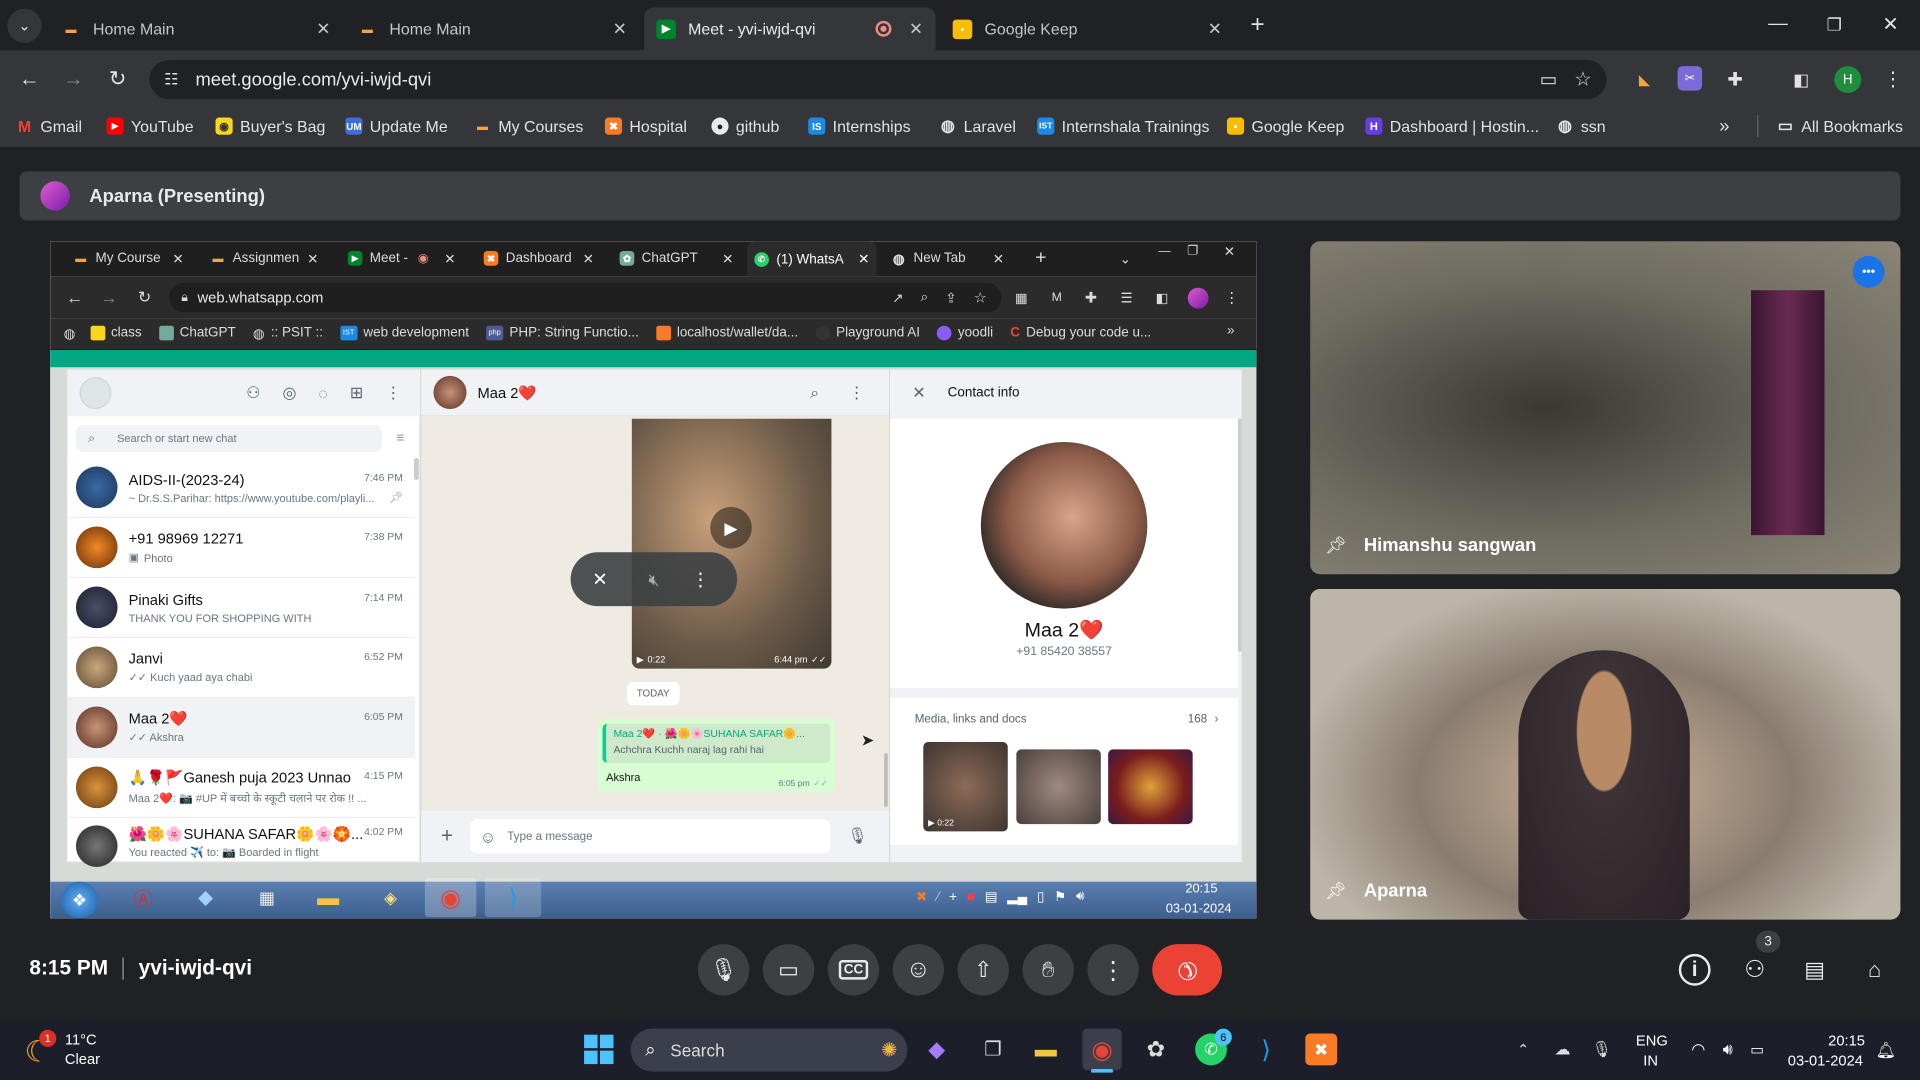 This screenshot has height=1080, width=1920. I want to click on share-icon: ⇪, so click(950, 298).